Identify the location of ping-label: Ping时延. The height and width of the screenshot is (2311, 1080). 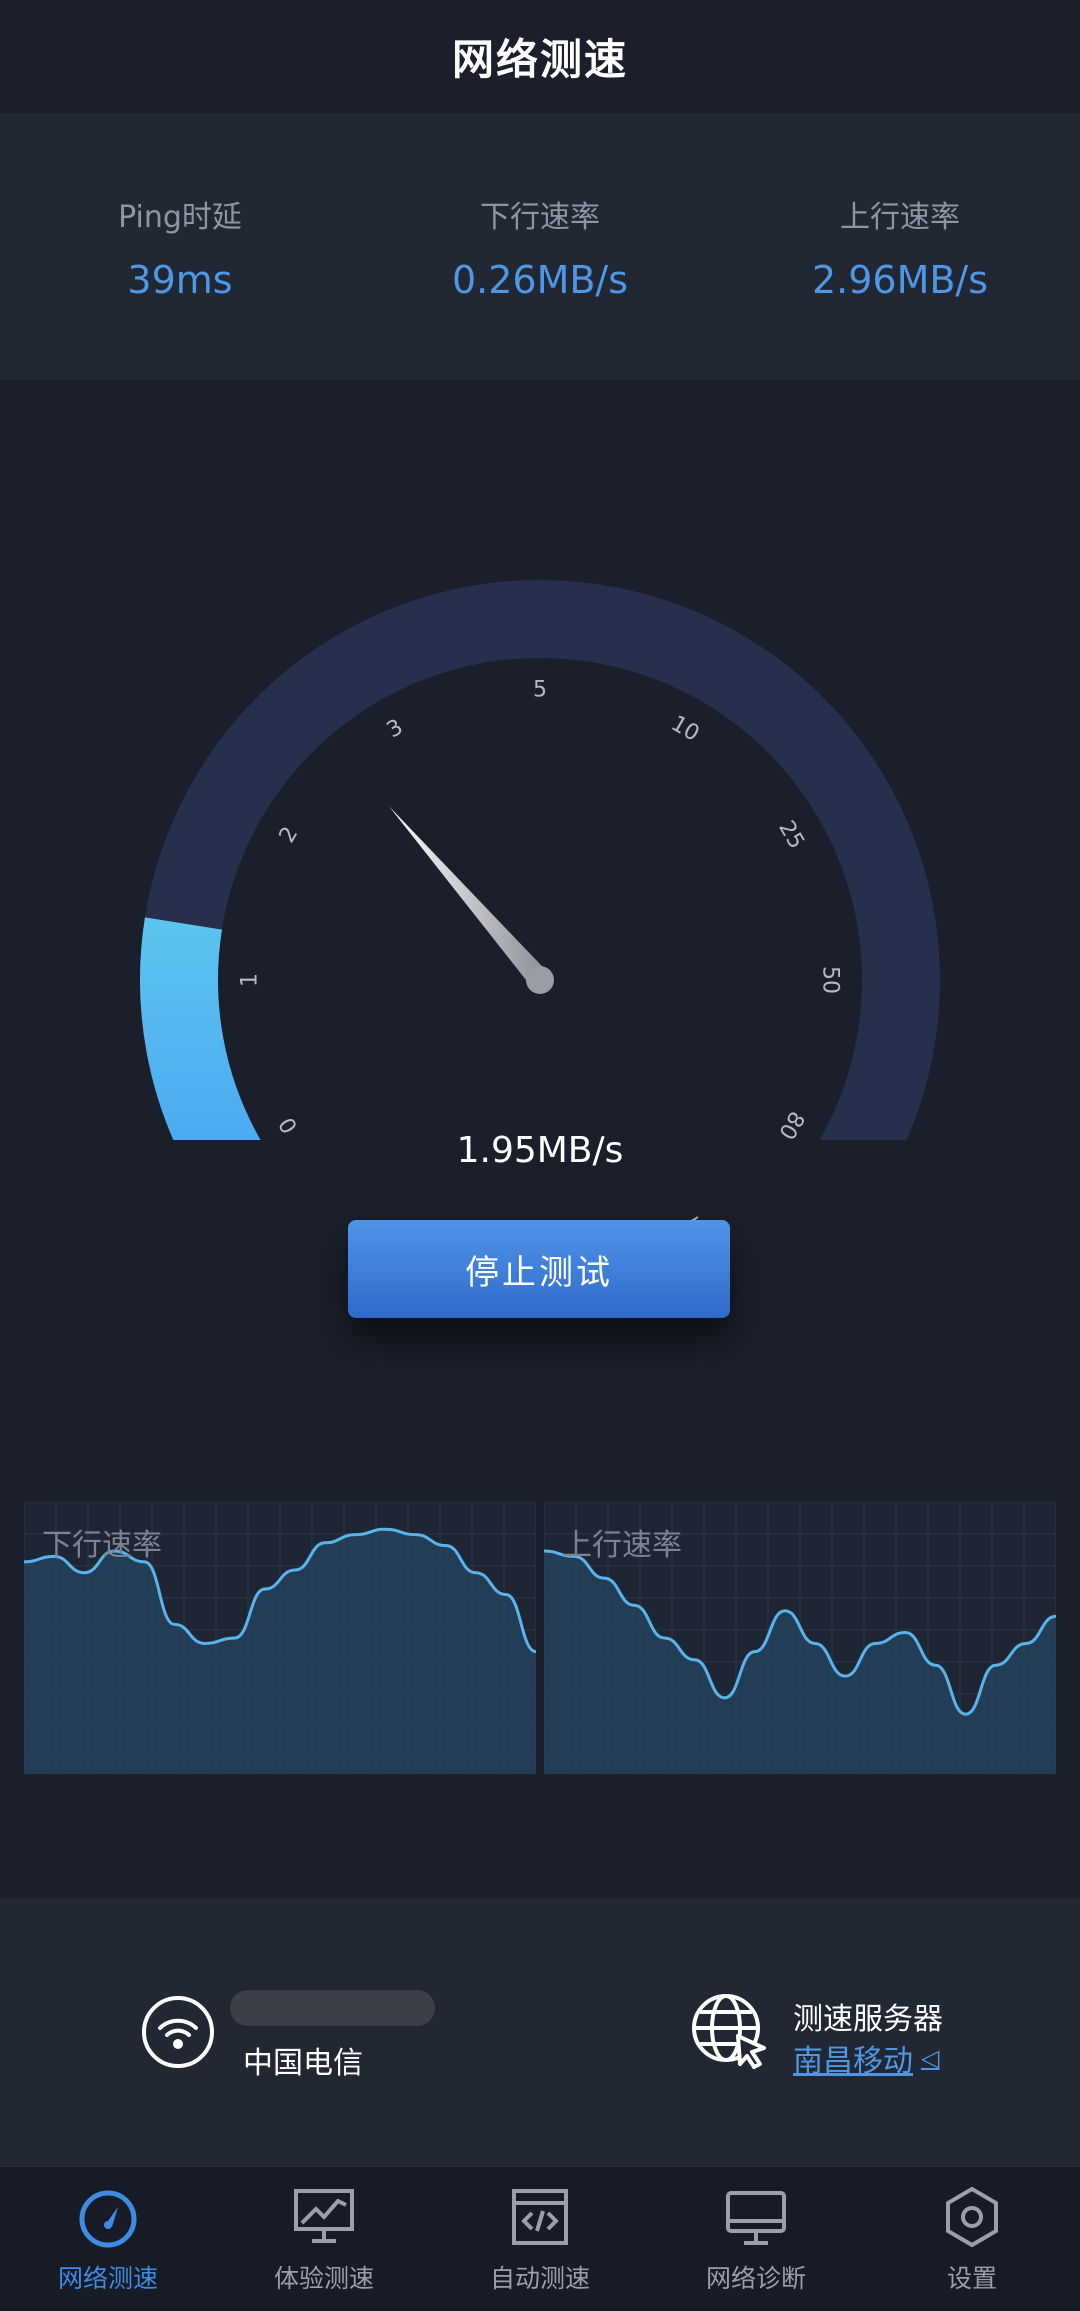
(180, 217).